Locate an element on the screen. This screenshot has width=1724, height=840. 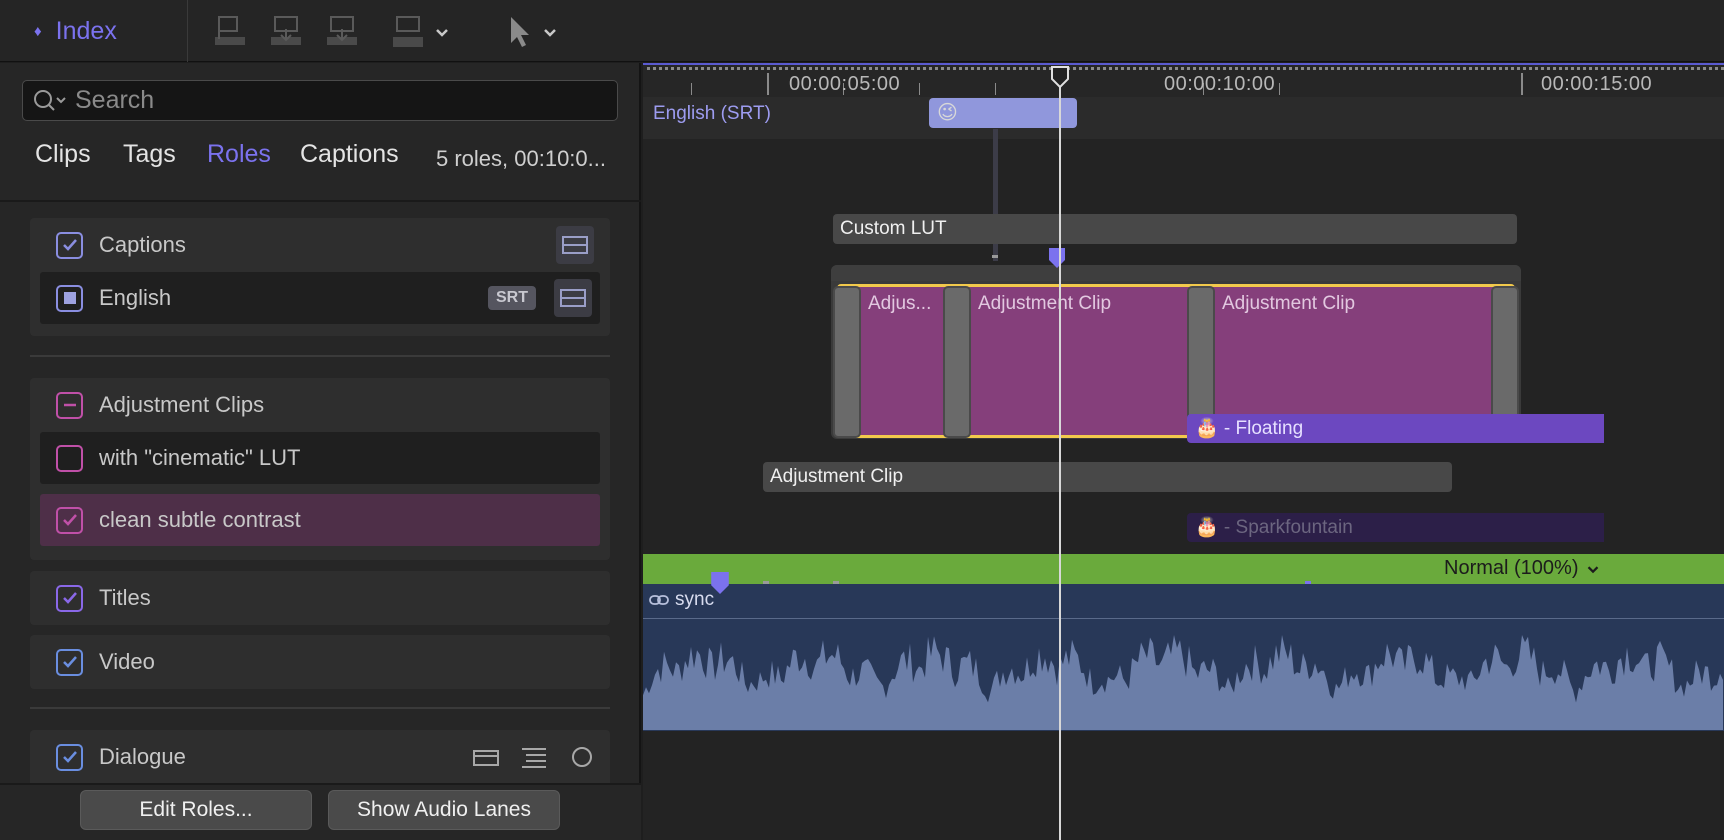
playhead-icon is located at coordinates (1060, 77).